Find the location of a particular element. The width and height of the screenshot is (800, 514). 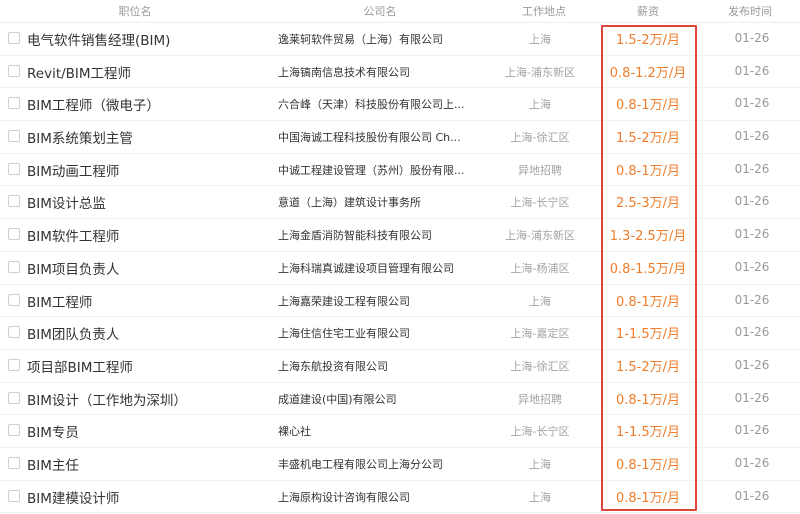

table-row: 项目部BIM工程师 上海东航投资有限公司 上海-徐汇区 1.5-2万/月 01-26 is located at coordinates (400, 366).